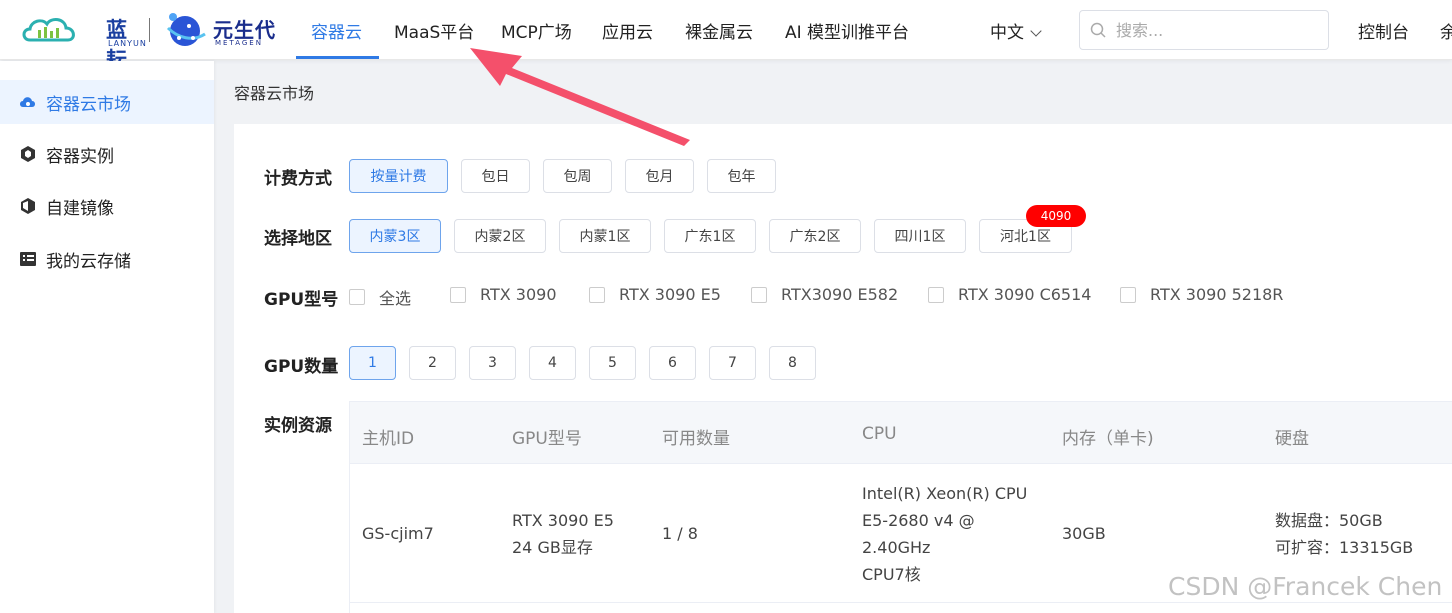 Image resolution: width=1452 pixels, height=613 pixels. I want to click on checkbox-label: RTX 3090, so click(518, 294).